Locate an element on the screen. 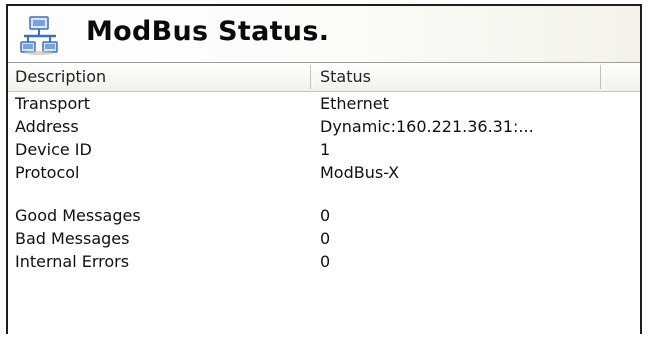 This screenshot has width=650, height=337. column-header-description: Description is located at coordinates (160, 77).